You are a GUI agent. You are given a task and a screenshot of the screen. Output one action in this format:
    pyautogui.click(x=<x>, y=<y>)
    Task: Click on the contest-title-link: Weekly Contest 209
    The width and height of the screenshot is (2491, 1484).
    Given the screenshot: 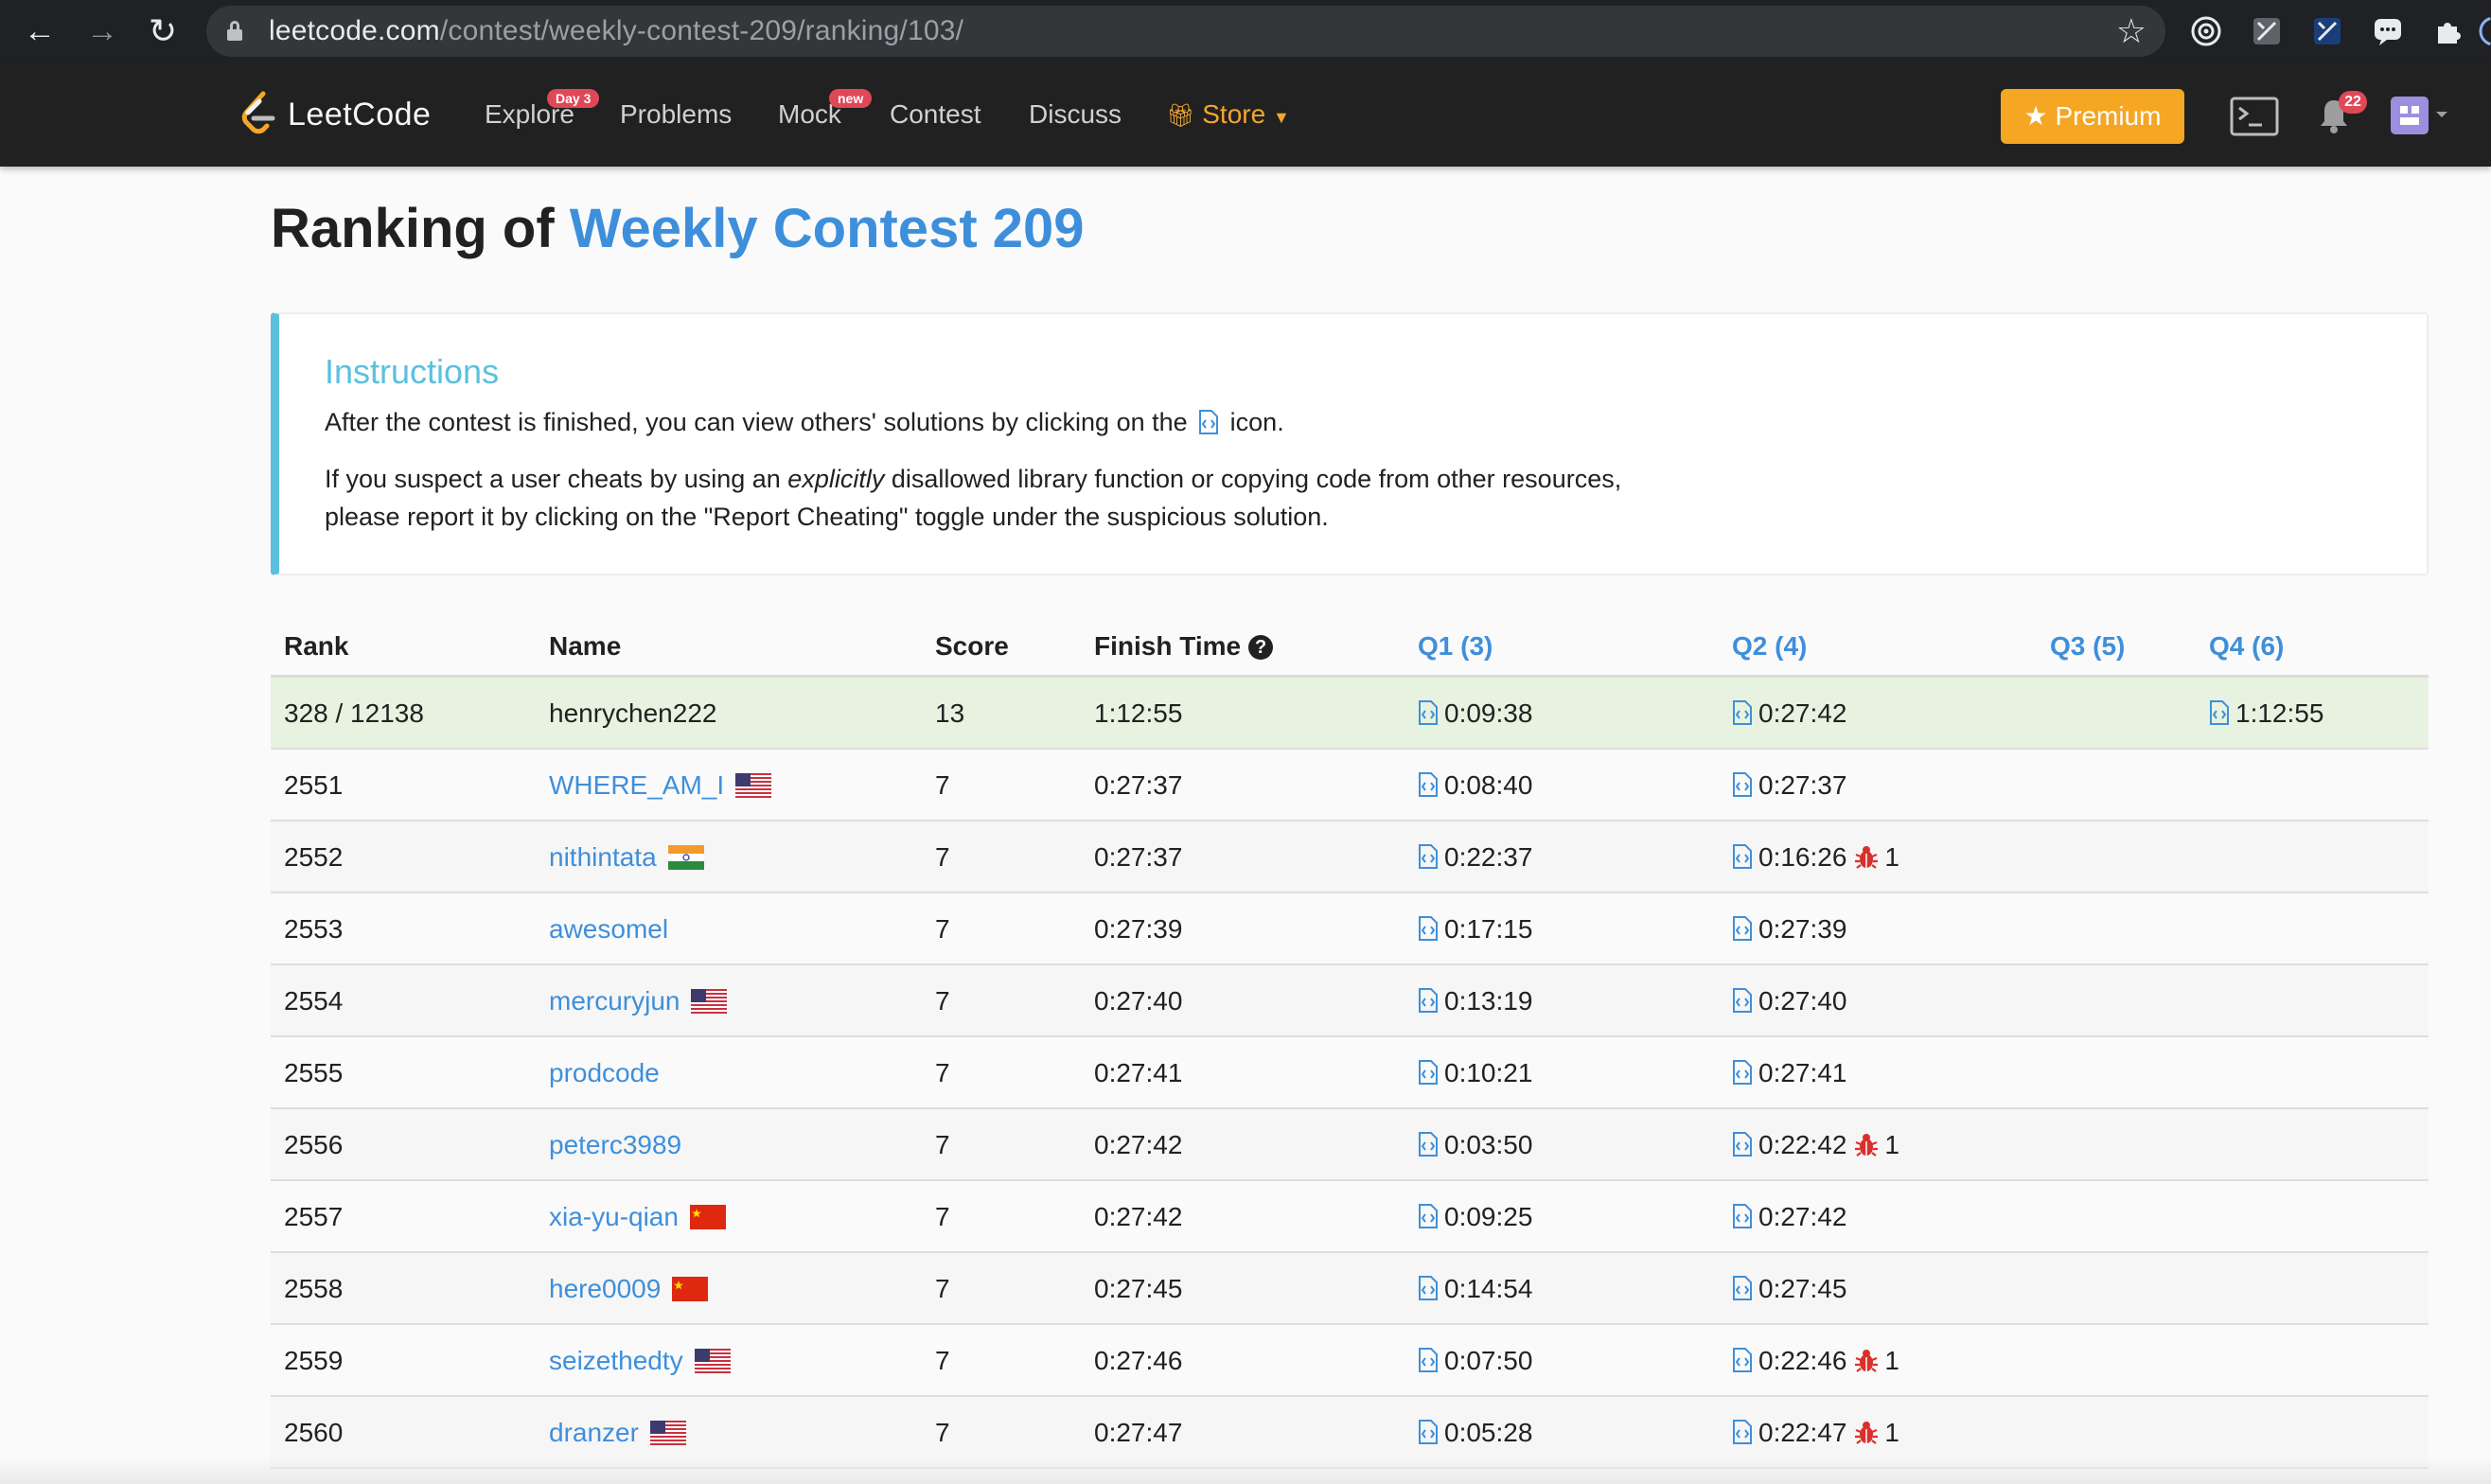 What is the action you would take?
    pyautogui.click(x=827, y=228)
    